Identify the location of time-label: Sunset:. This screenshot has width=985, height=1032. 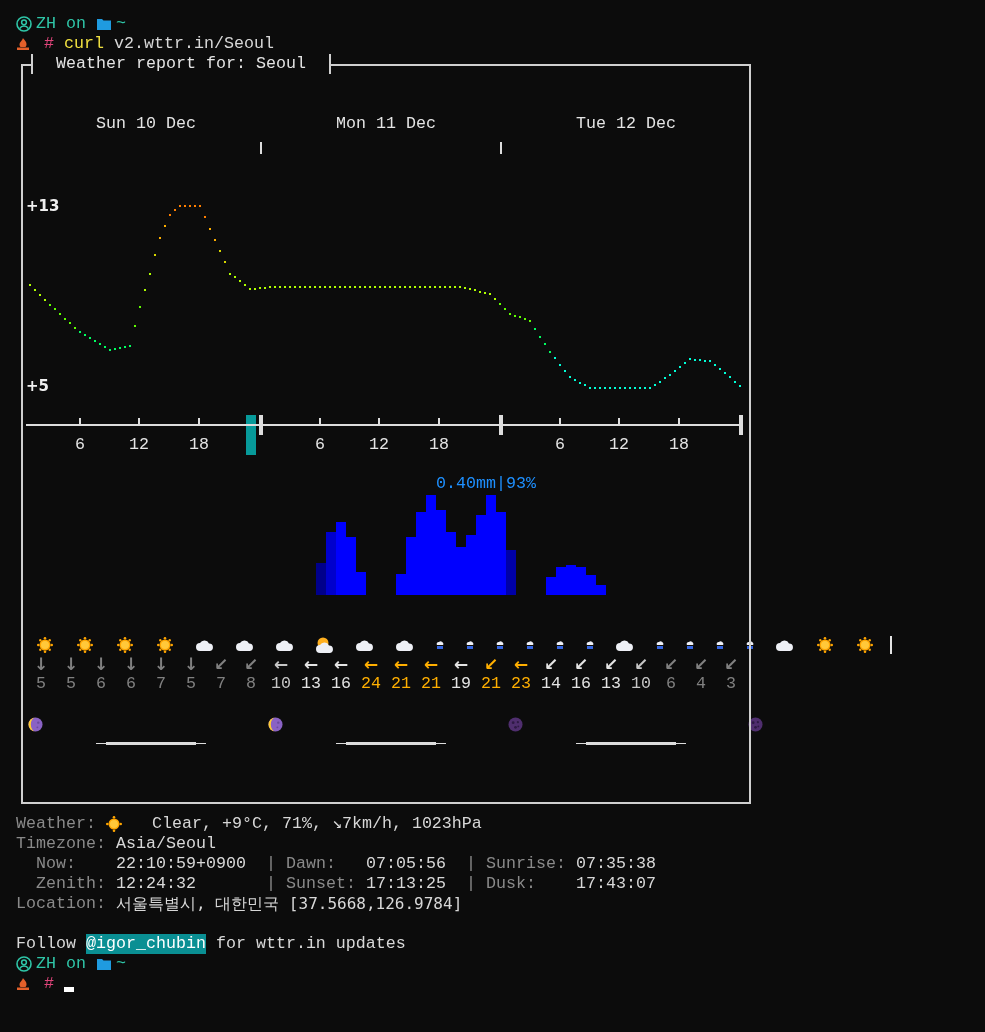
(321, 884).